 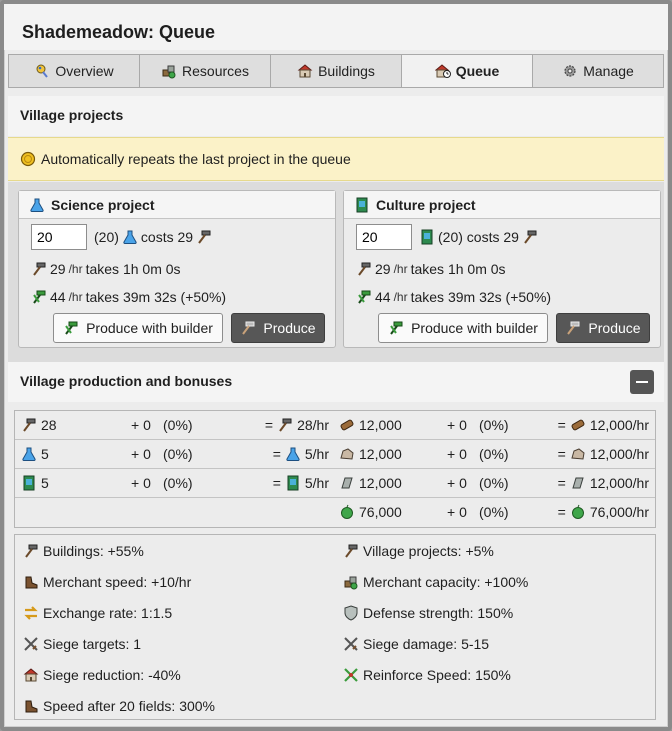 I want to click on rate-row: 29/hr takes 1h 0m 0s, so click(x=431, y=269).